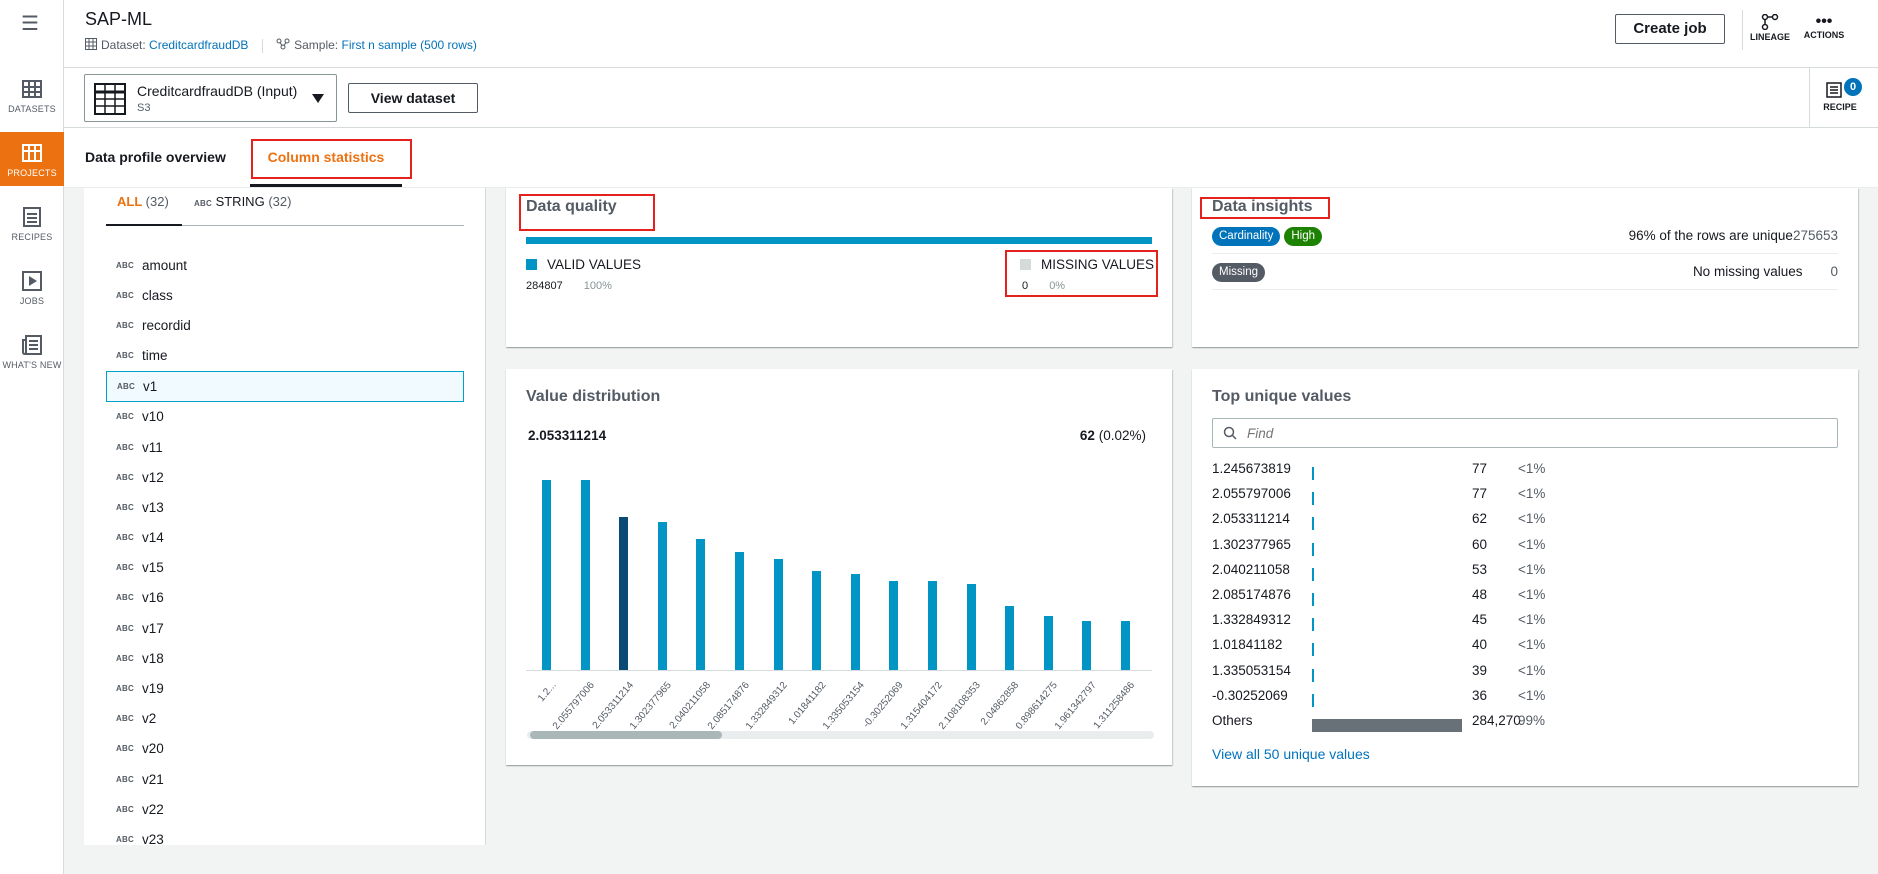  Describe the element at coordinates (1824, 21) in the screenshot. I see `more-icon: •••` at that location.